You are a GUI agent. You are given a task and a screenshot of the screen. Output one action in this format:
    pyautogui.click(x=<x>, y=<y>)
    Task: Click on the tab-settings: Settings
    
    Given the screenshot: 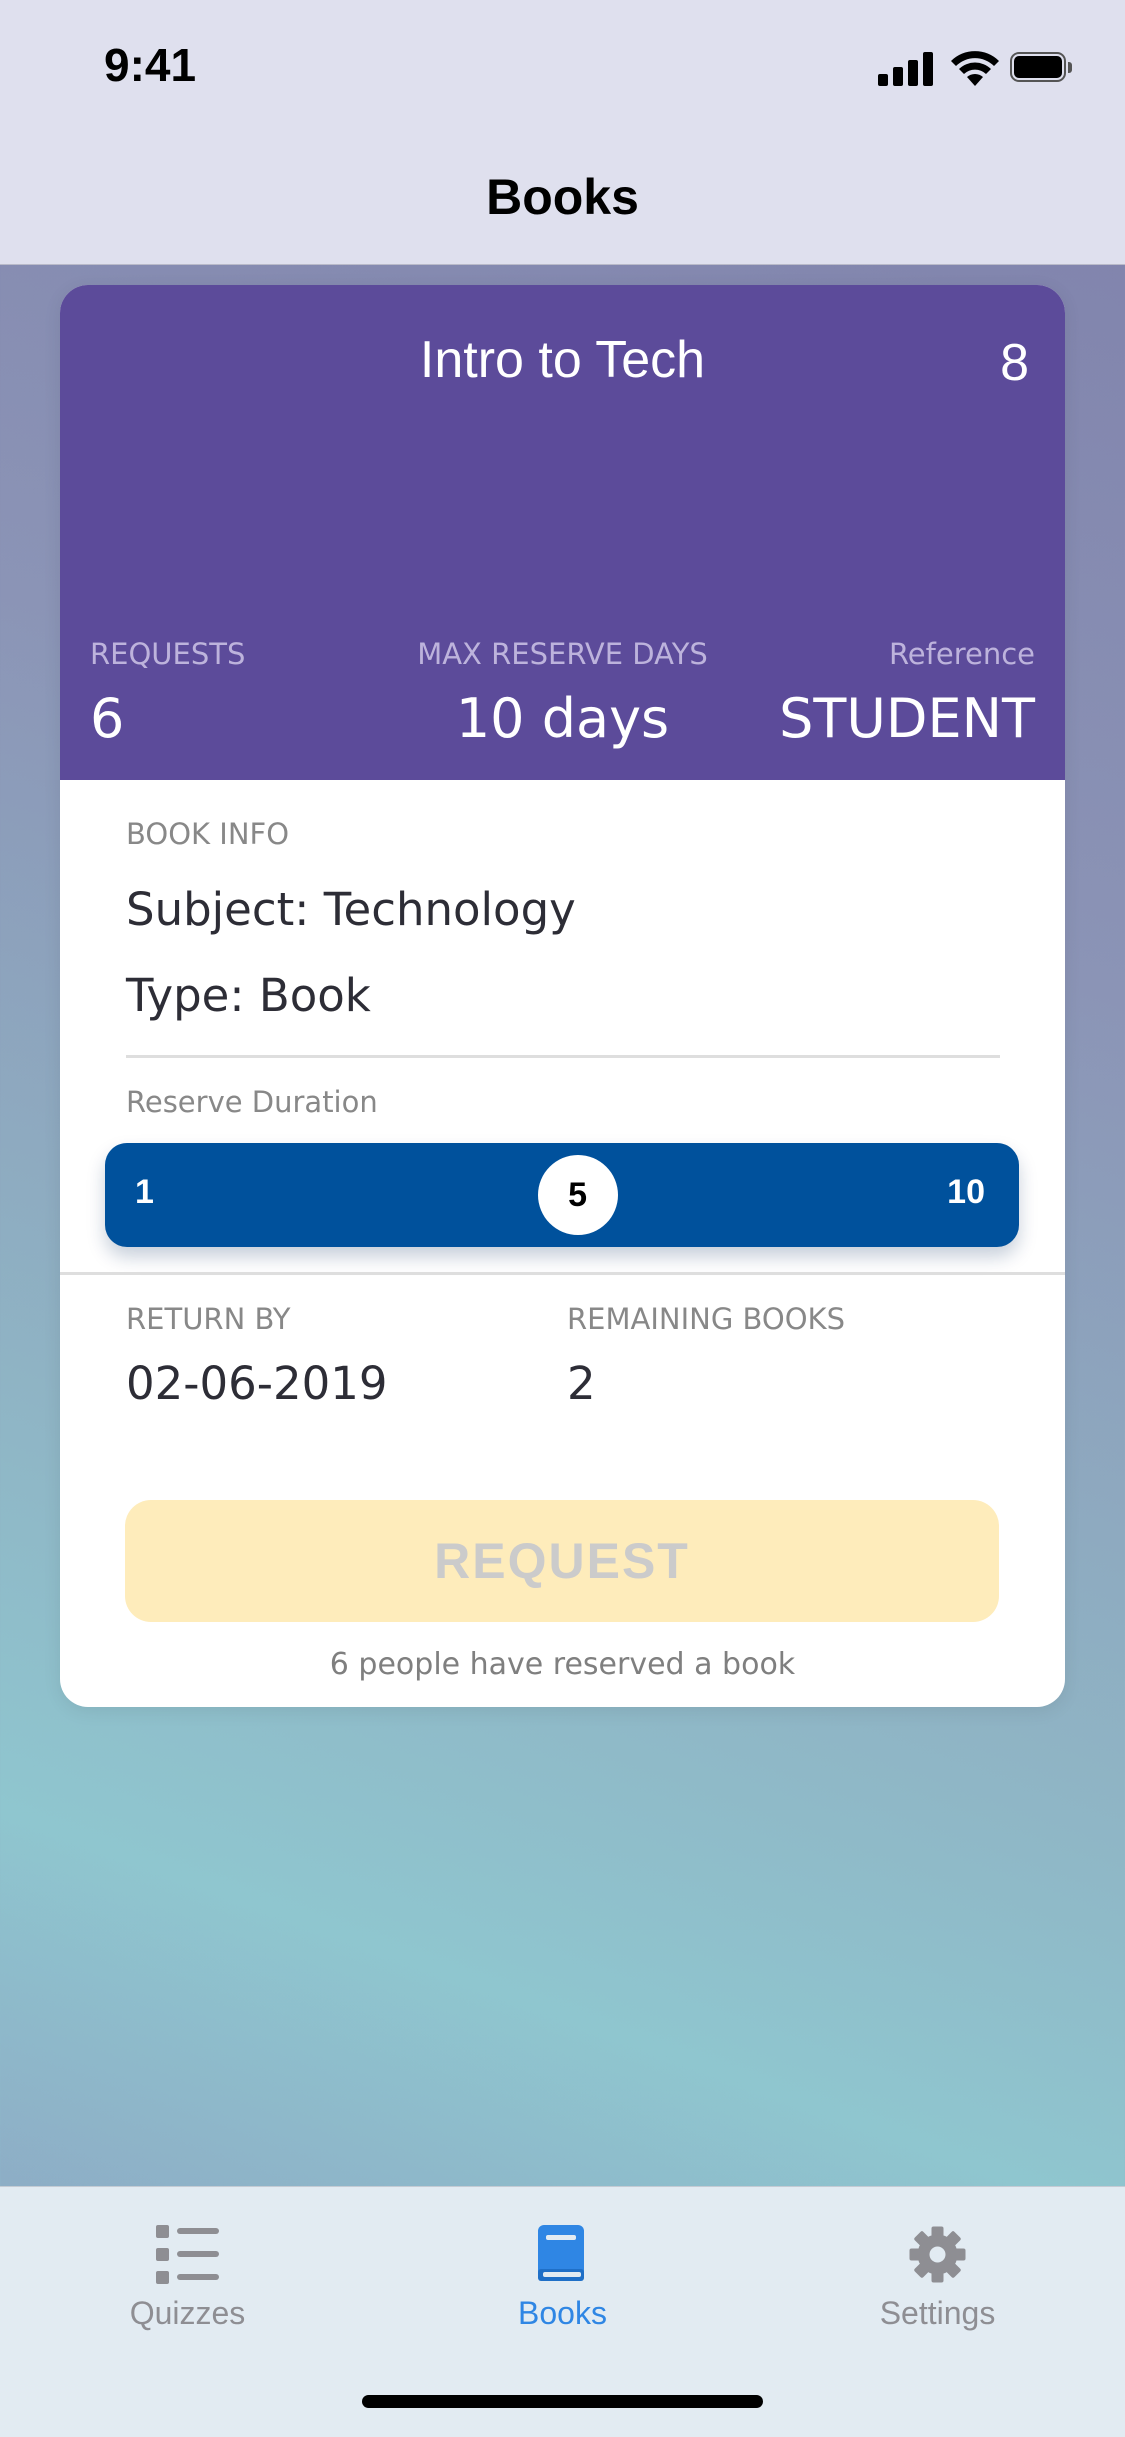 What is the action you would take?
    pyautogui.click(x=937, y=2287)
    